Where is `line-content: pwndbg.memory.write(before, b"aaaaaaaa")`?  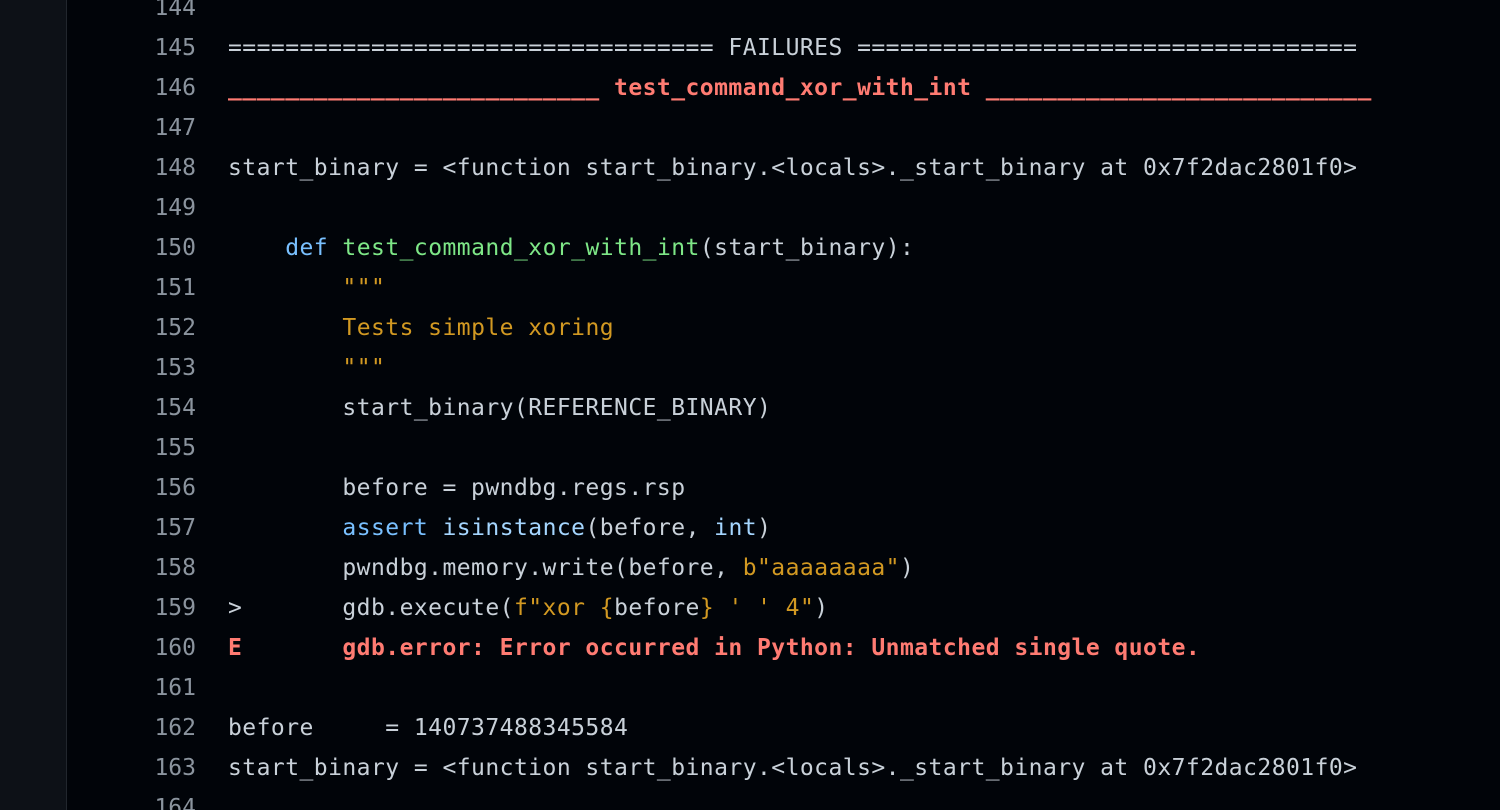
line-content: pwndbg.memory.write(before, b"aaaaaaaa") is located at coordinates (571, 568).